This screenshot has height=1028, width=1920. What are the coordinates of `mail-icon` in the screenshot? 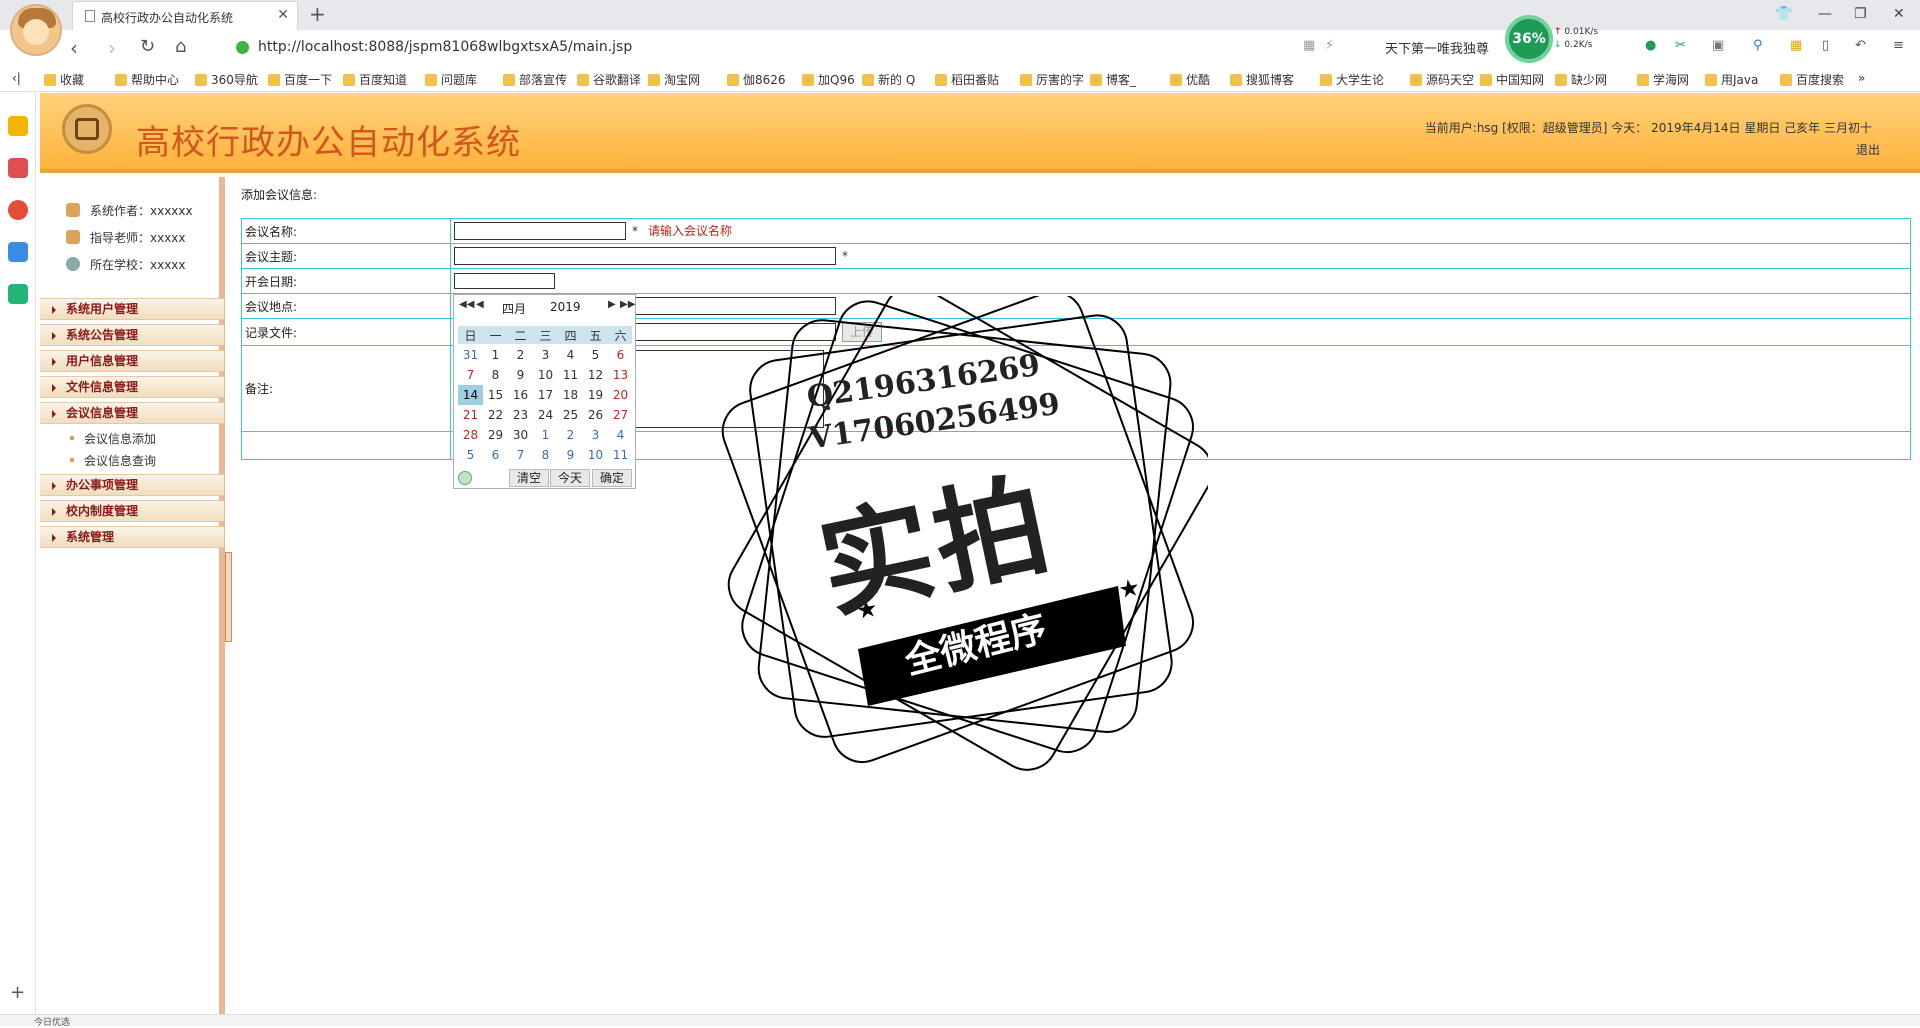 It's located at (18, 252).